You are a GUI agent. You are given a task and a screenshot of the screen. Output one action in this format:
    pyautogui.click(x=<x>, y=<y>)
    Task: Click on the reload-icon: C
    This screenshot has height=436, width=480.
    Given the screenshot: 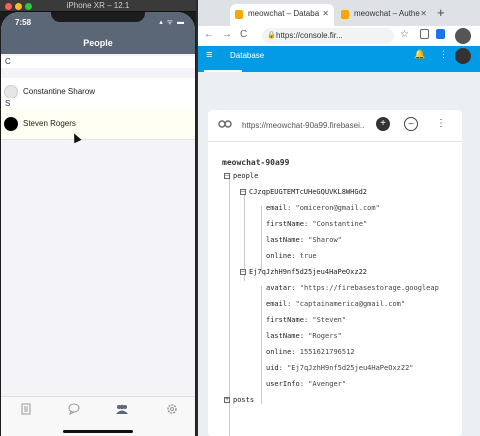 What is the action you would take?
    pyautogui.click(x=243, y=34)
    